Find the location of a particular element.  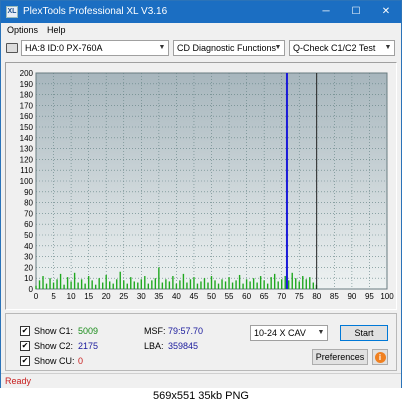

y-tick-label: 20 is located at coordinates (28, 267).